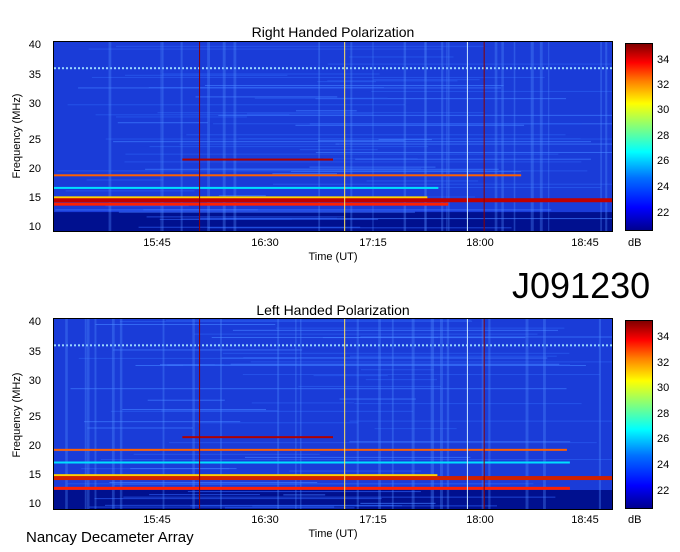  Describe the element at coordinates (34, 140) in the screenshot. I see `top-ytick: 25` at that location.